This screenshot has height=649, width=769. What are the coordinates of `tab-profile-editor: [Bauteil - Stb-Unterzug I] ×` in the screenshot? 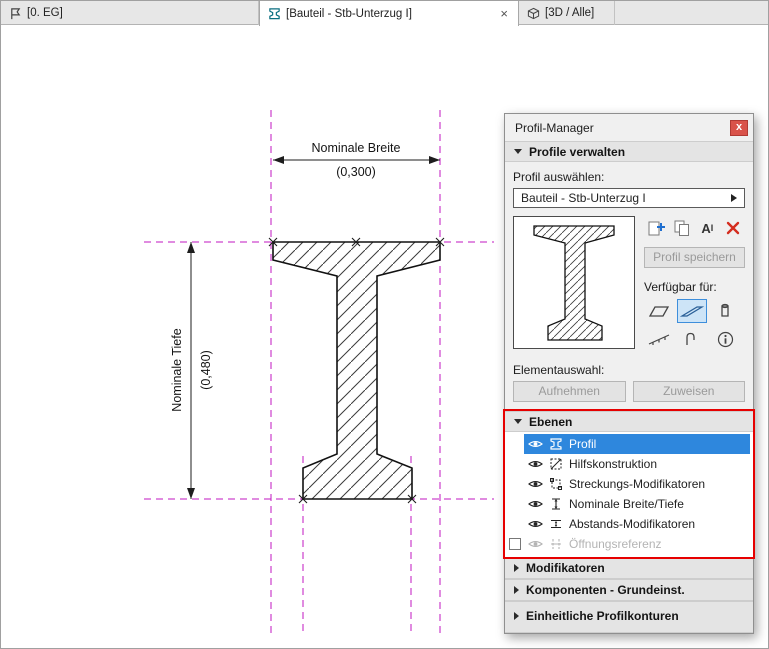 It's located at (389, 13).